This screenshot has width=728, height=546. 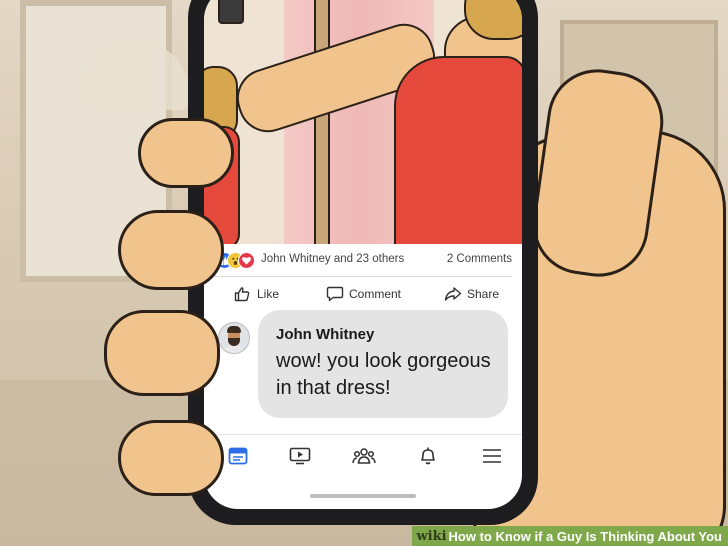 I want to click on photo-woman-dress, so click(x=458, y=150).